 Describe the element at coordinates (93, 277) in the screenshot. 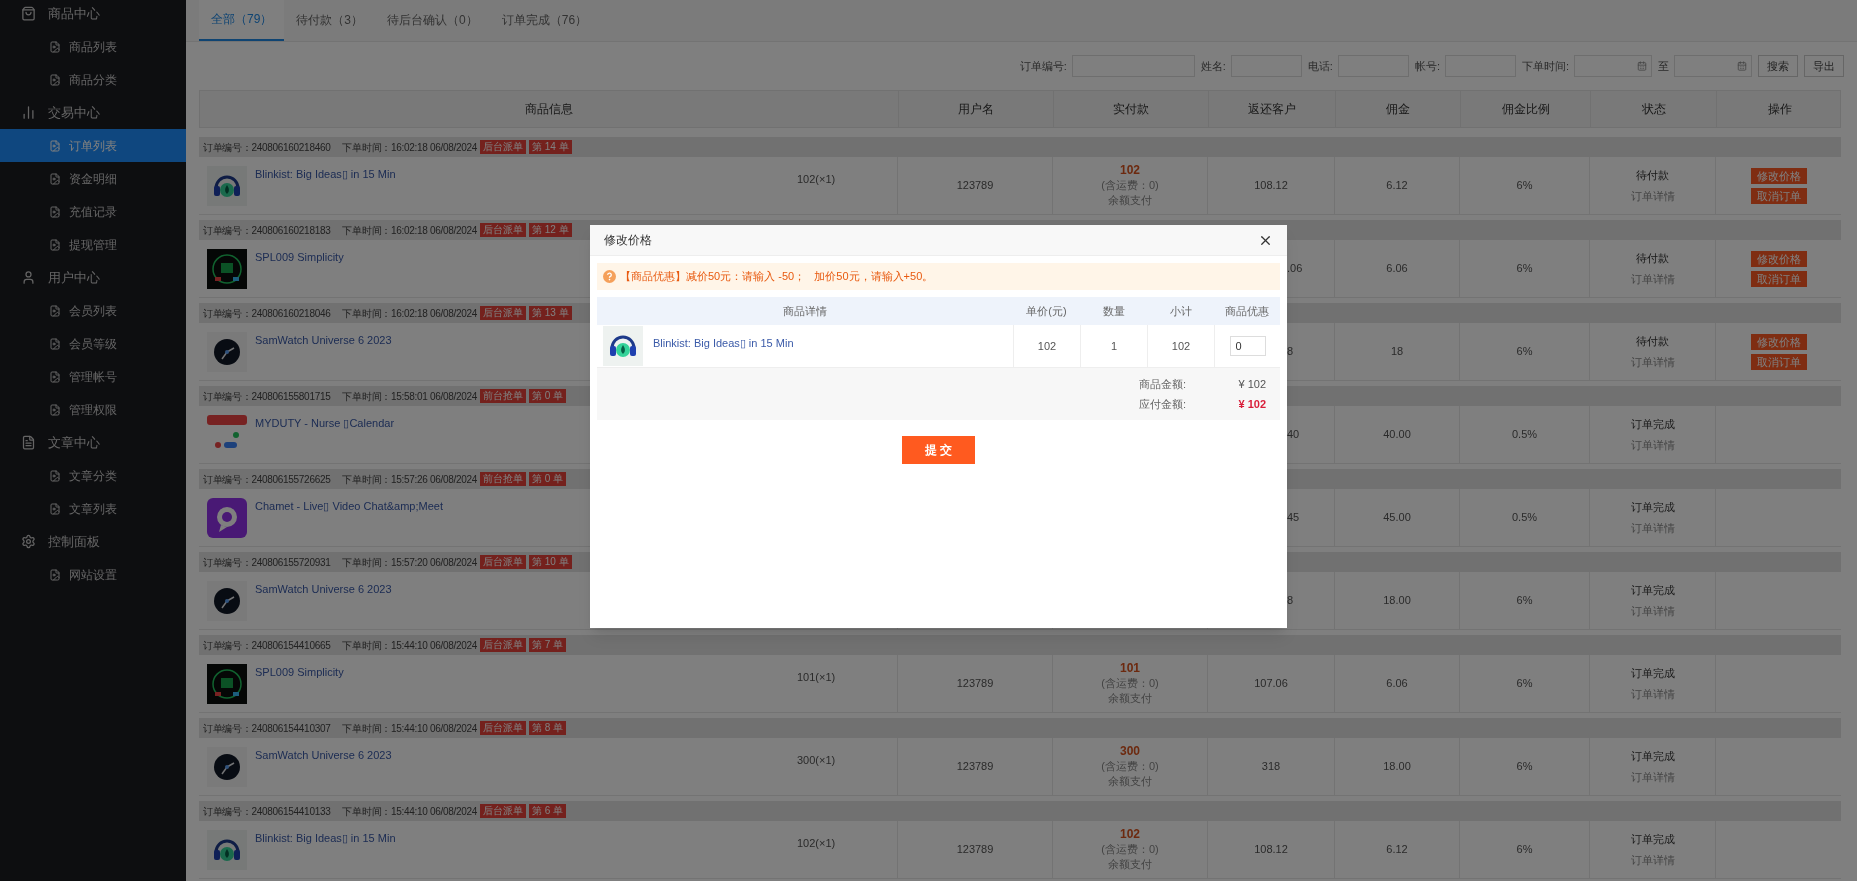

I see `menu-group: 用户中心` at that location.